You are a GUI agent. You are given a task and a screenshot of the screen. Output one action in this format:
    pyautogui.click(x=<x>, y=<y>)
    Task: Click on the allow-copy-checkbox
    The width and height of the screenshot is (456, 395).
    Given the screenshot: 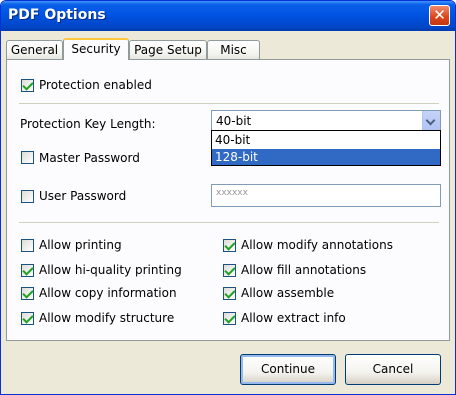 What is the action you would take?
    pyautogui.click(x=27, y=293)
    